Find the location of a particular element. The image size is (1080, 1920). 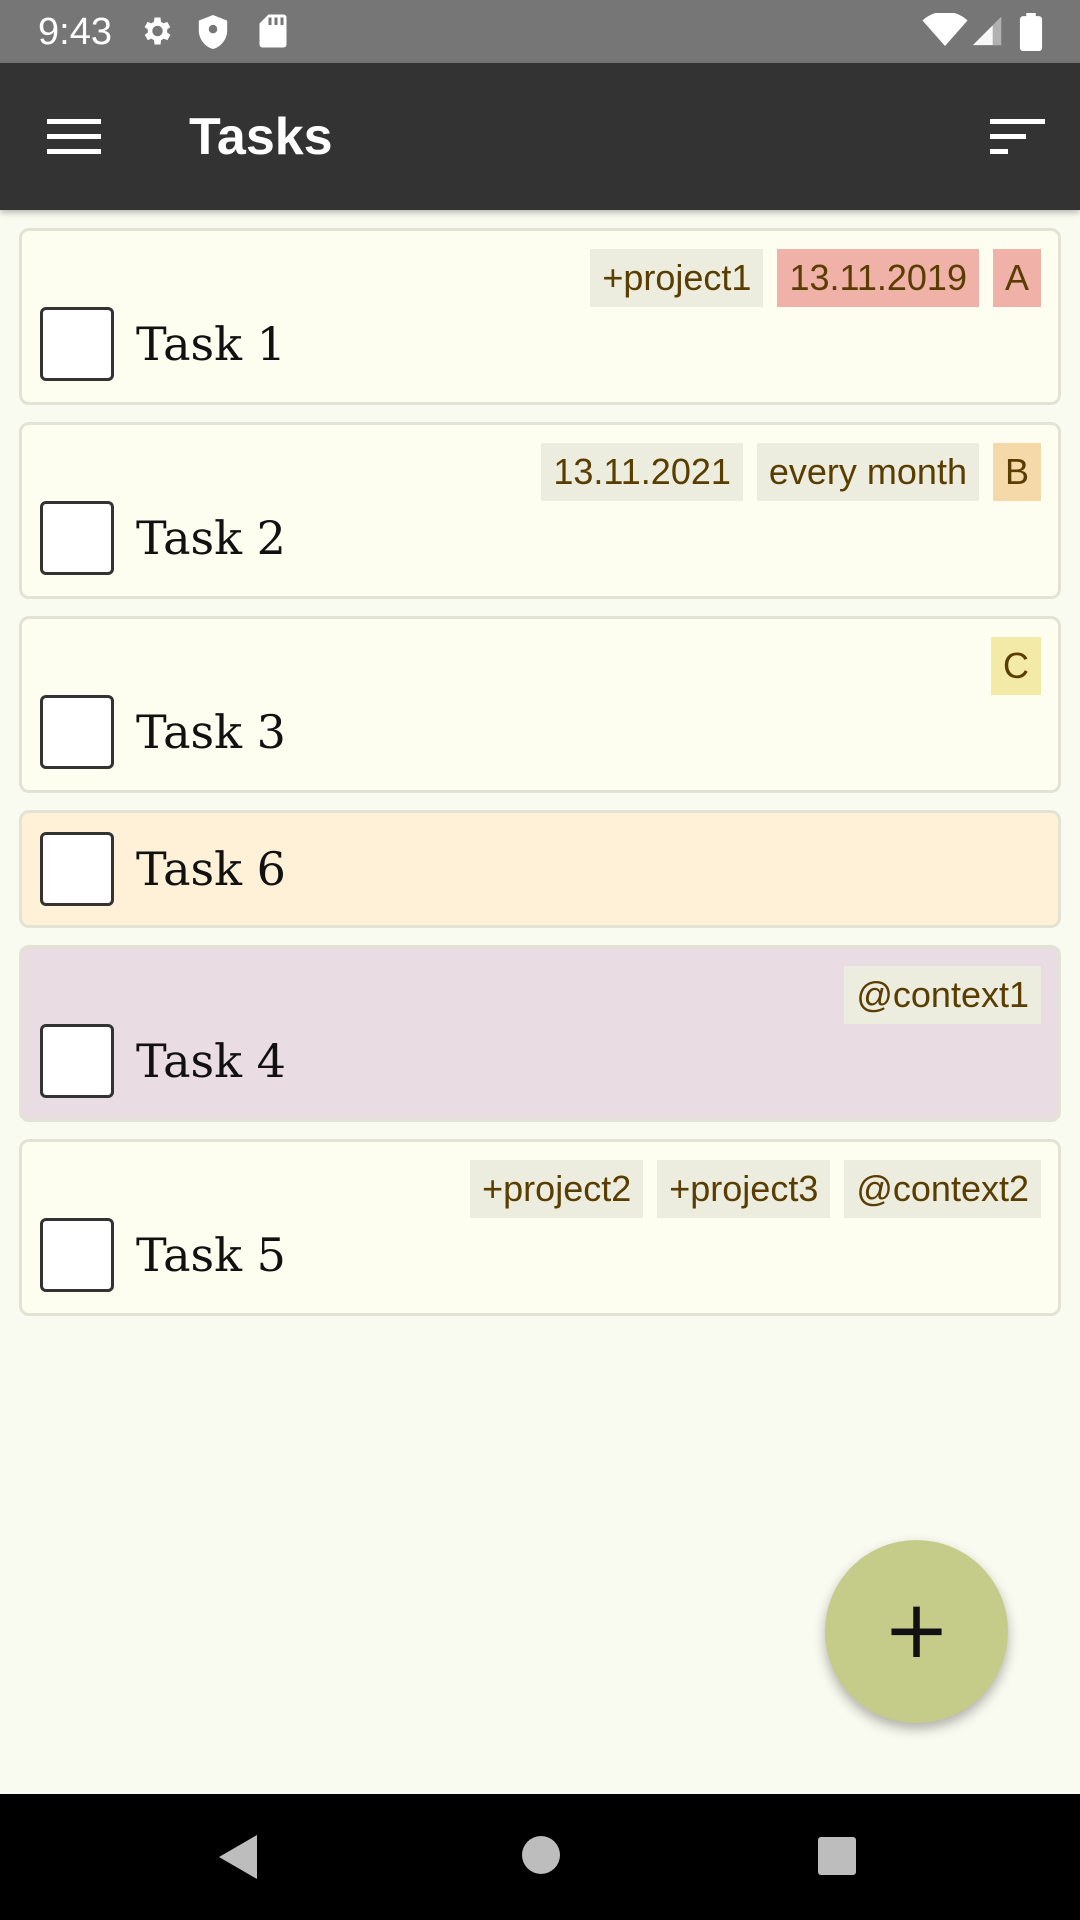

task-tags: C is located at coordinates (1016, 666).